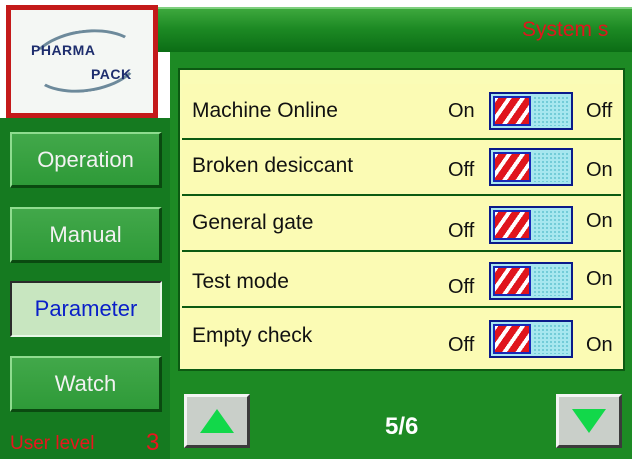 The height and width of the screenshot is (459, 632). What do you see at coordinates (265, 110) in the screenshot?
I see `parameter-label: Machine Online` at bounding box center [265, 110].